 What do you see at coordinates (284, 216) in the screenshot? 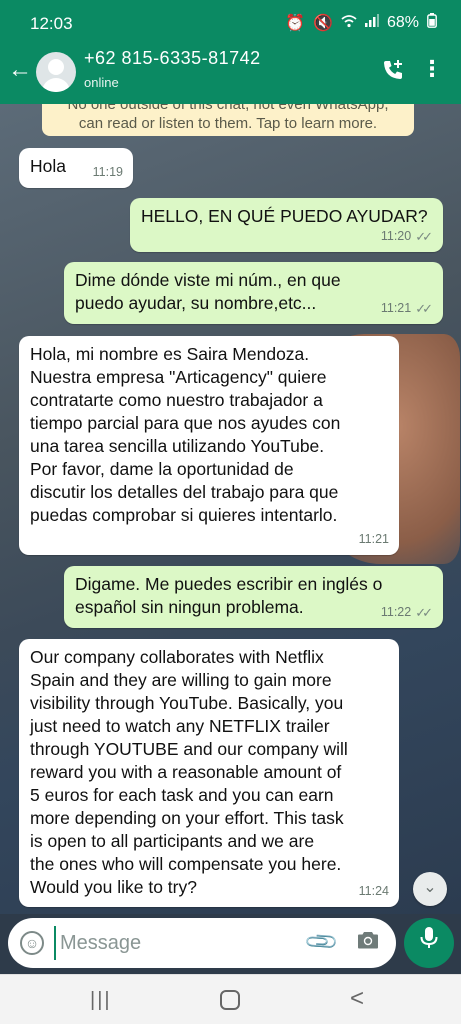
I see `message-text: HELLO, EN QUÉ PUEDO AYUDAR?` at bounding box center [284, 216].